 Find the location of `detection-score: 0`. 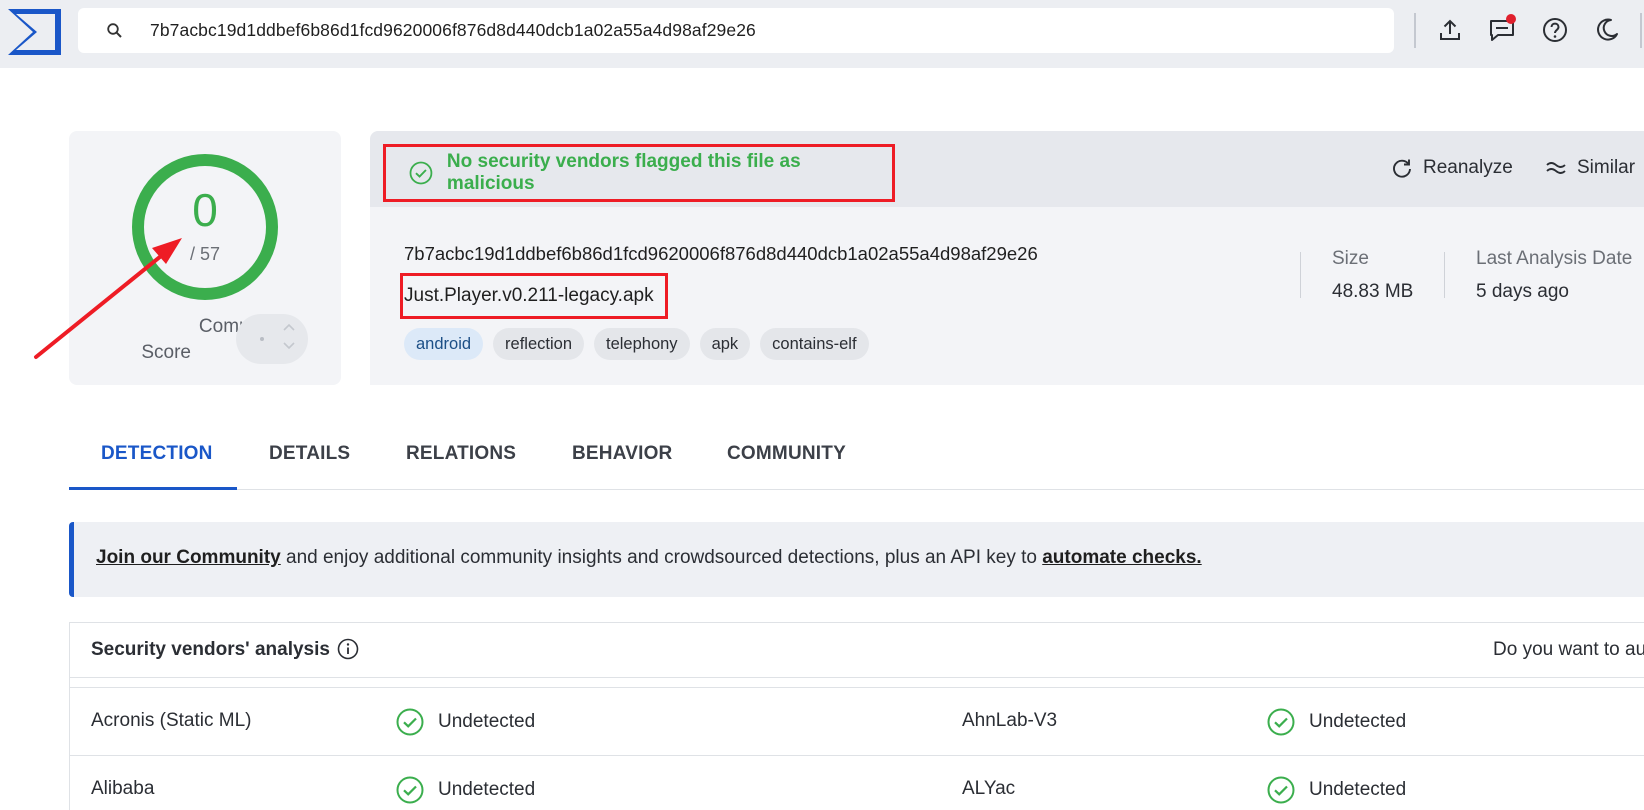

detection-score: 0 is located at coordinates (205, 210).